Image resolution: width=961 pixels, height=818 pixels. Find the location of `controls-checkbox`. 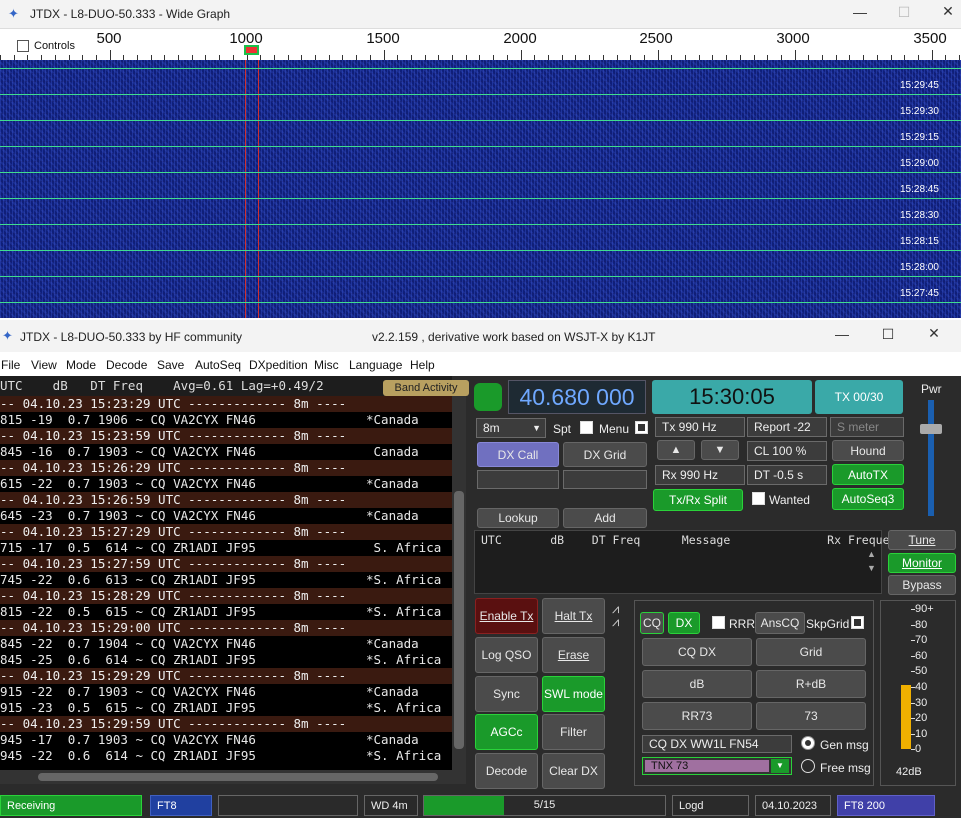

controls-checkbox is located at coordinates (23, 46).